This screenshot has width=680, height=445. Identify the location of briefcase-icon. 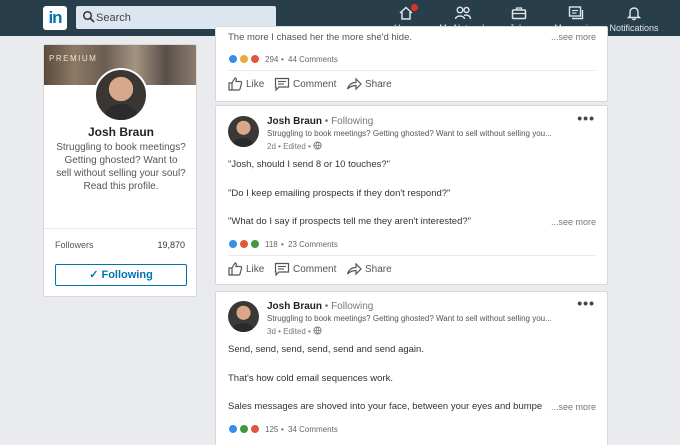
(519, 13).